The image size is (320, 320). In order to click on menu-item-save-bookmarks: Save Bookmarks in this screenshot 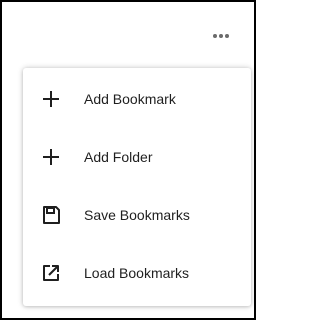, I will do `click(137, 215)`.